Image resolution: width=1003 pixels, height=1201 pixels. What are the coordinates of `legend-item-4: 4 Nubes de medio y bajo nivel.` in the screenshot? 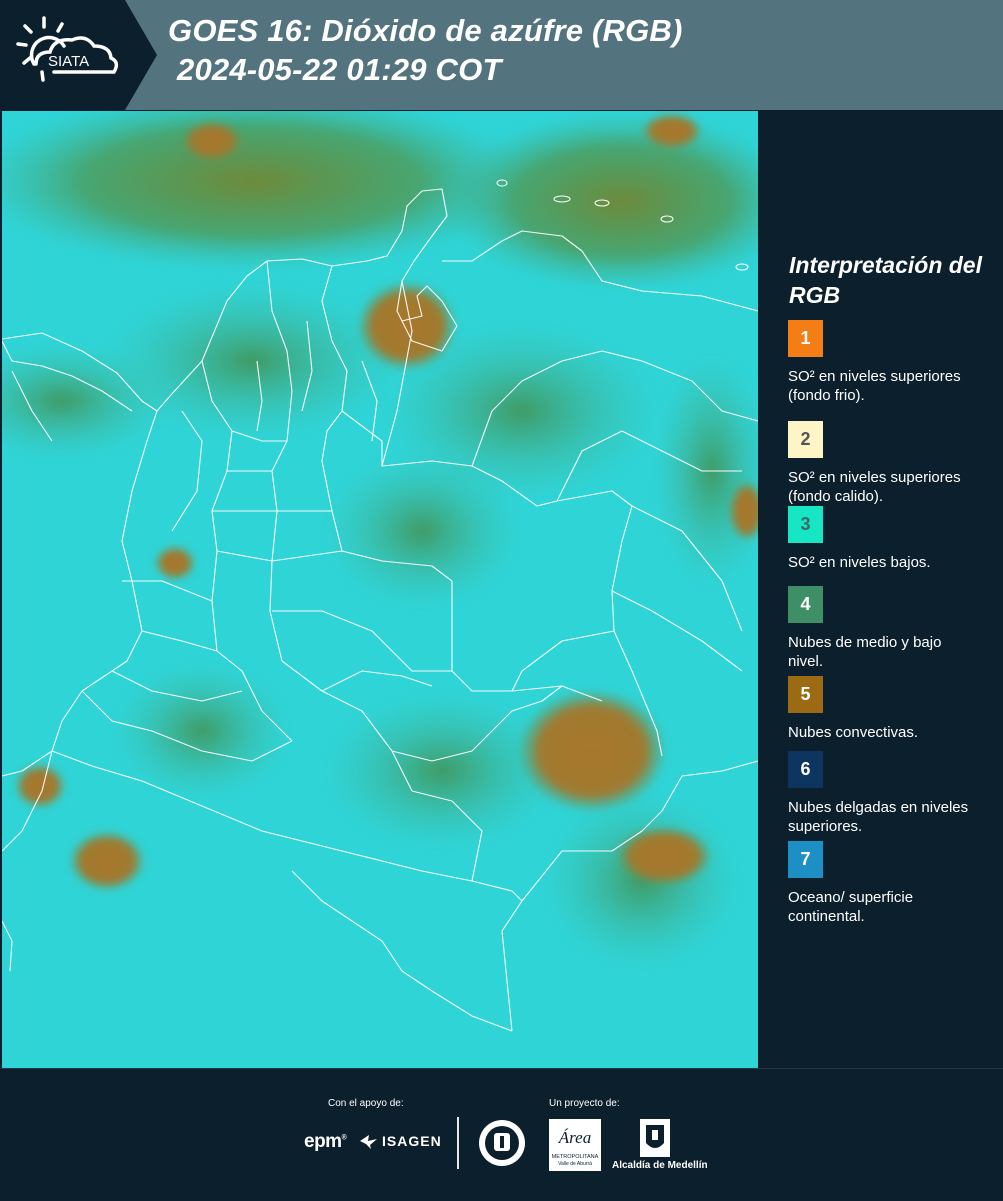 It's located at (893, 628).